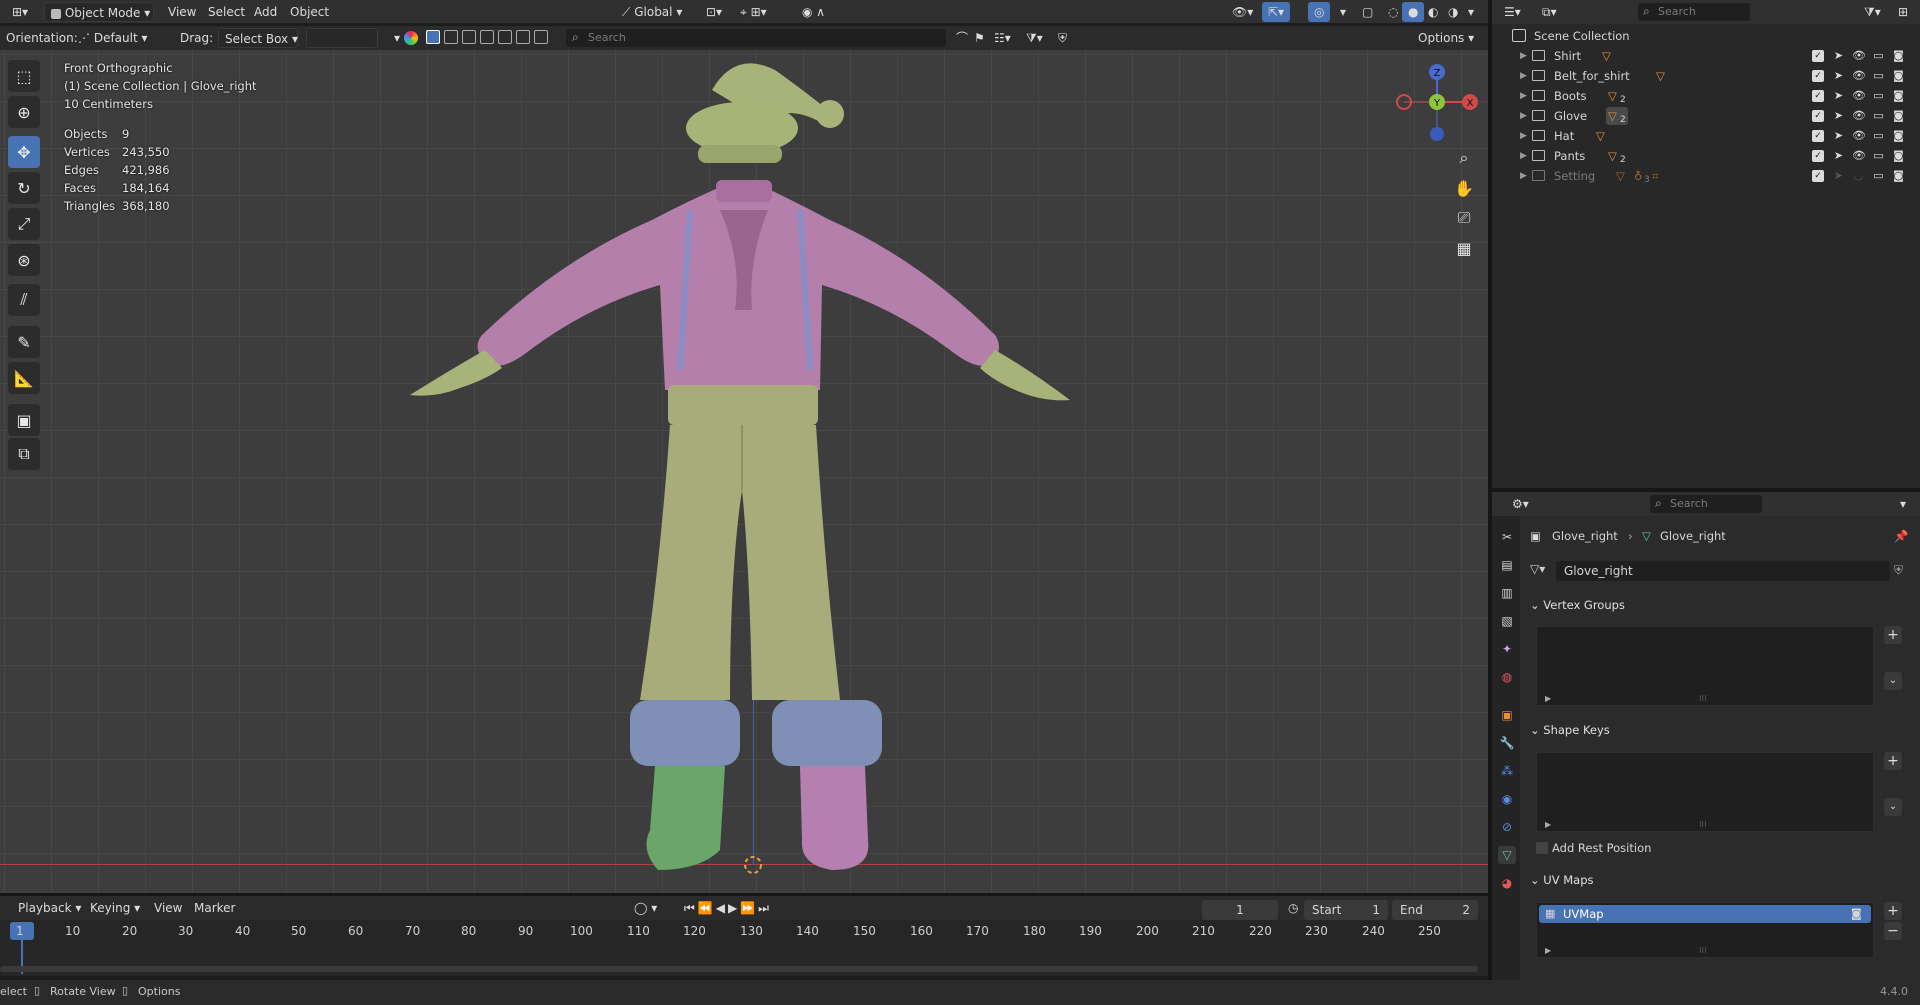 The image size is (1920, 1005). What do you see at coordinates (652, 12) in the screenshot?
I see `transform-orientation-select: ⟋ Global ▾` at bounding box center [652, 12].